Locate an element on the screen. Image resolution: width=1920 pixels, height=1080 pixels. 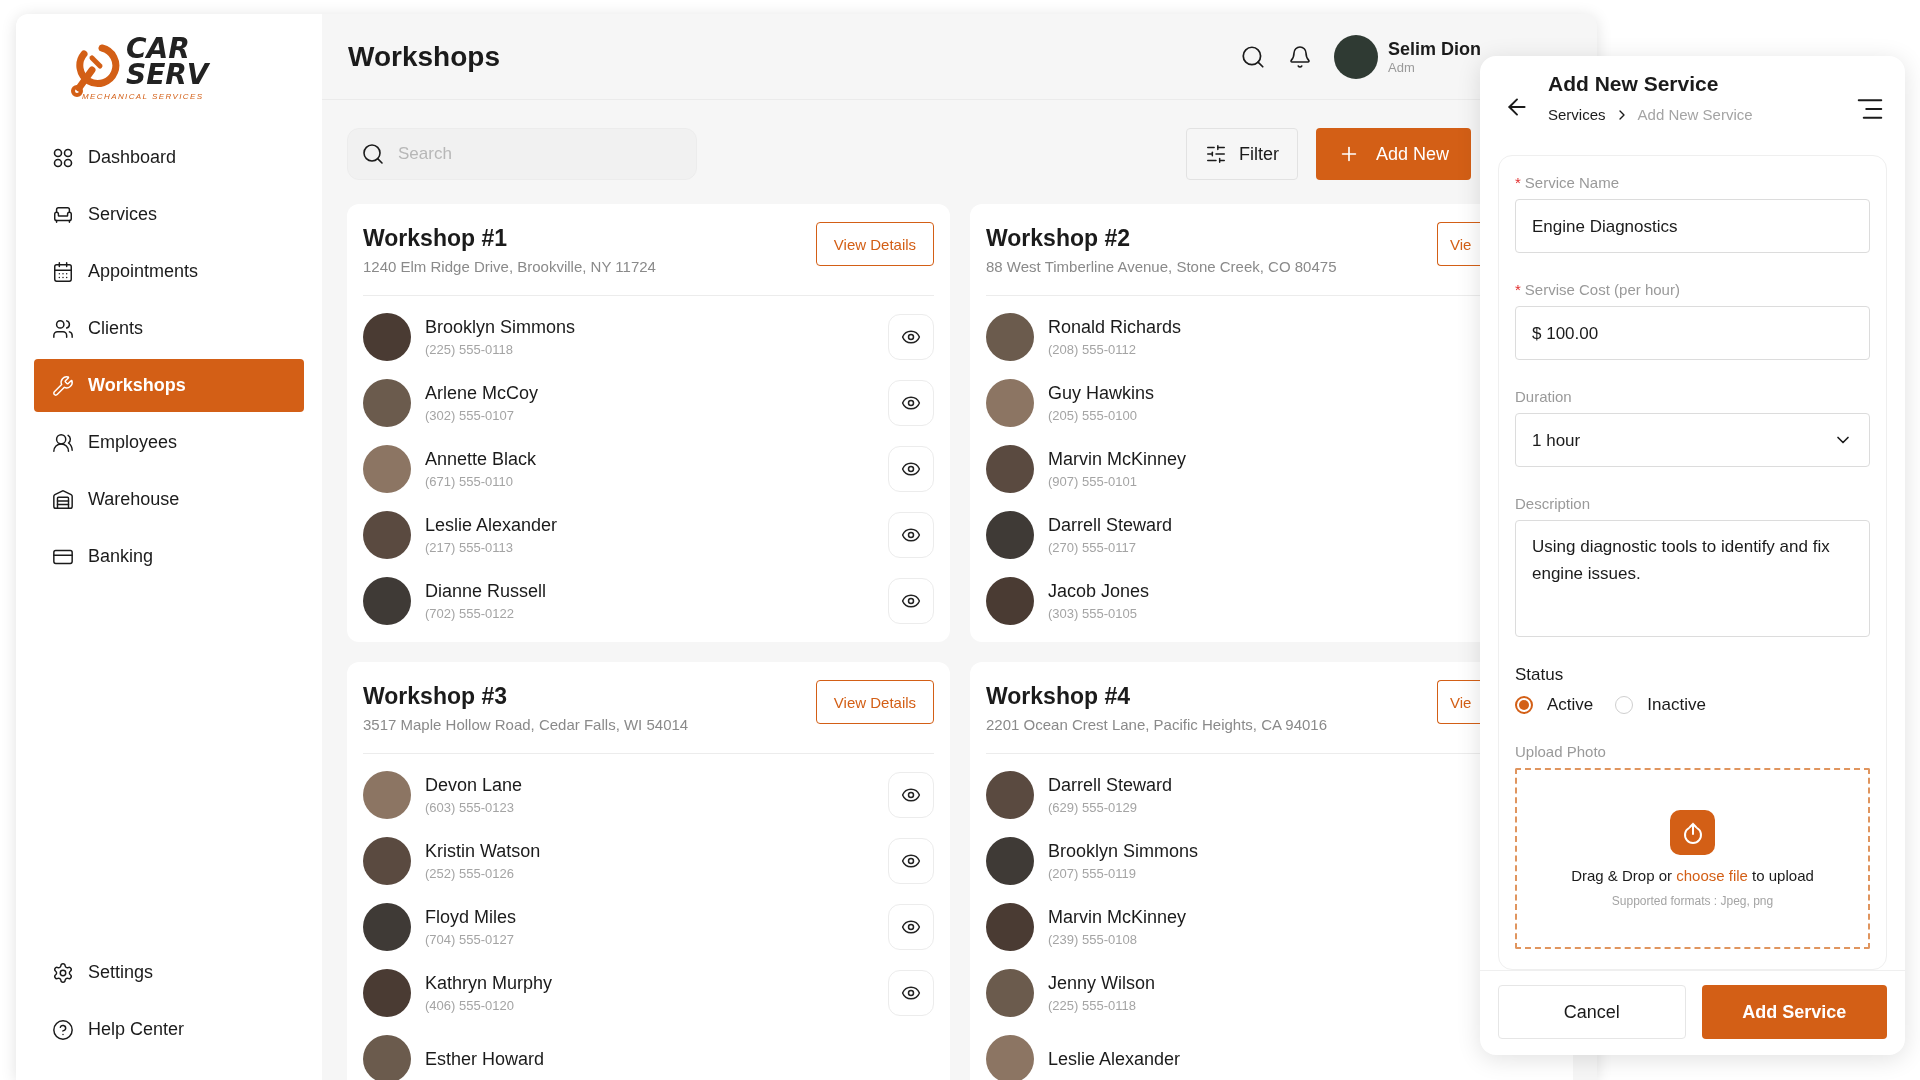
search-field: Search is located at coordinates (522, 154).